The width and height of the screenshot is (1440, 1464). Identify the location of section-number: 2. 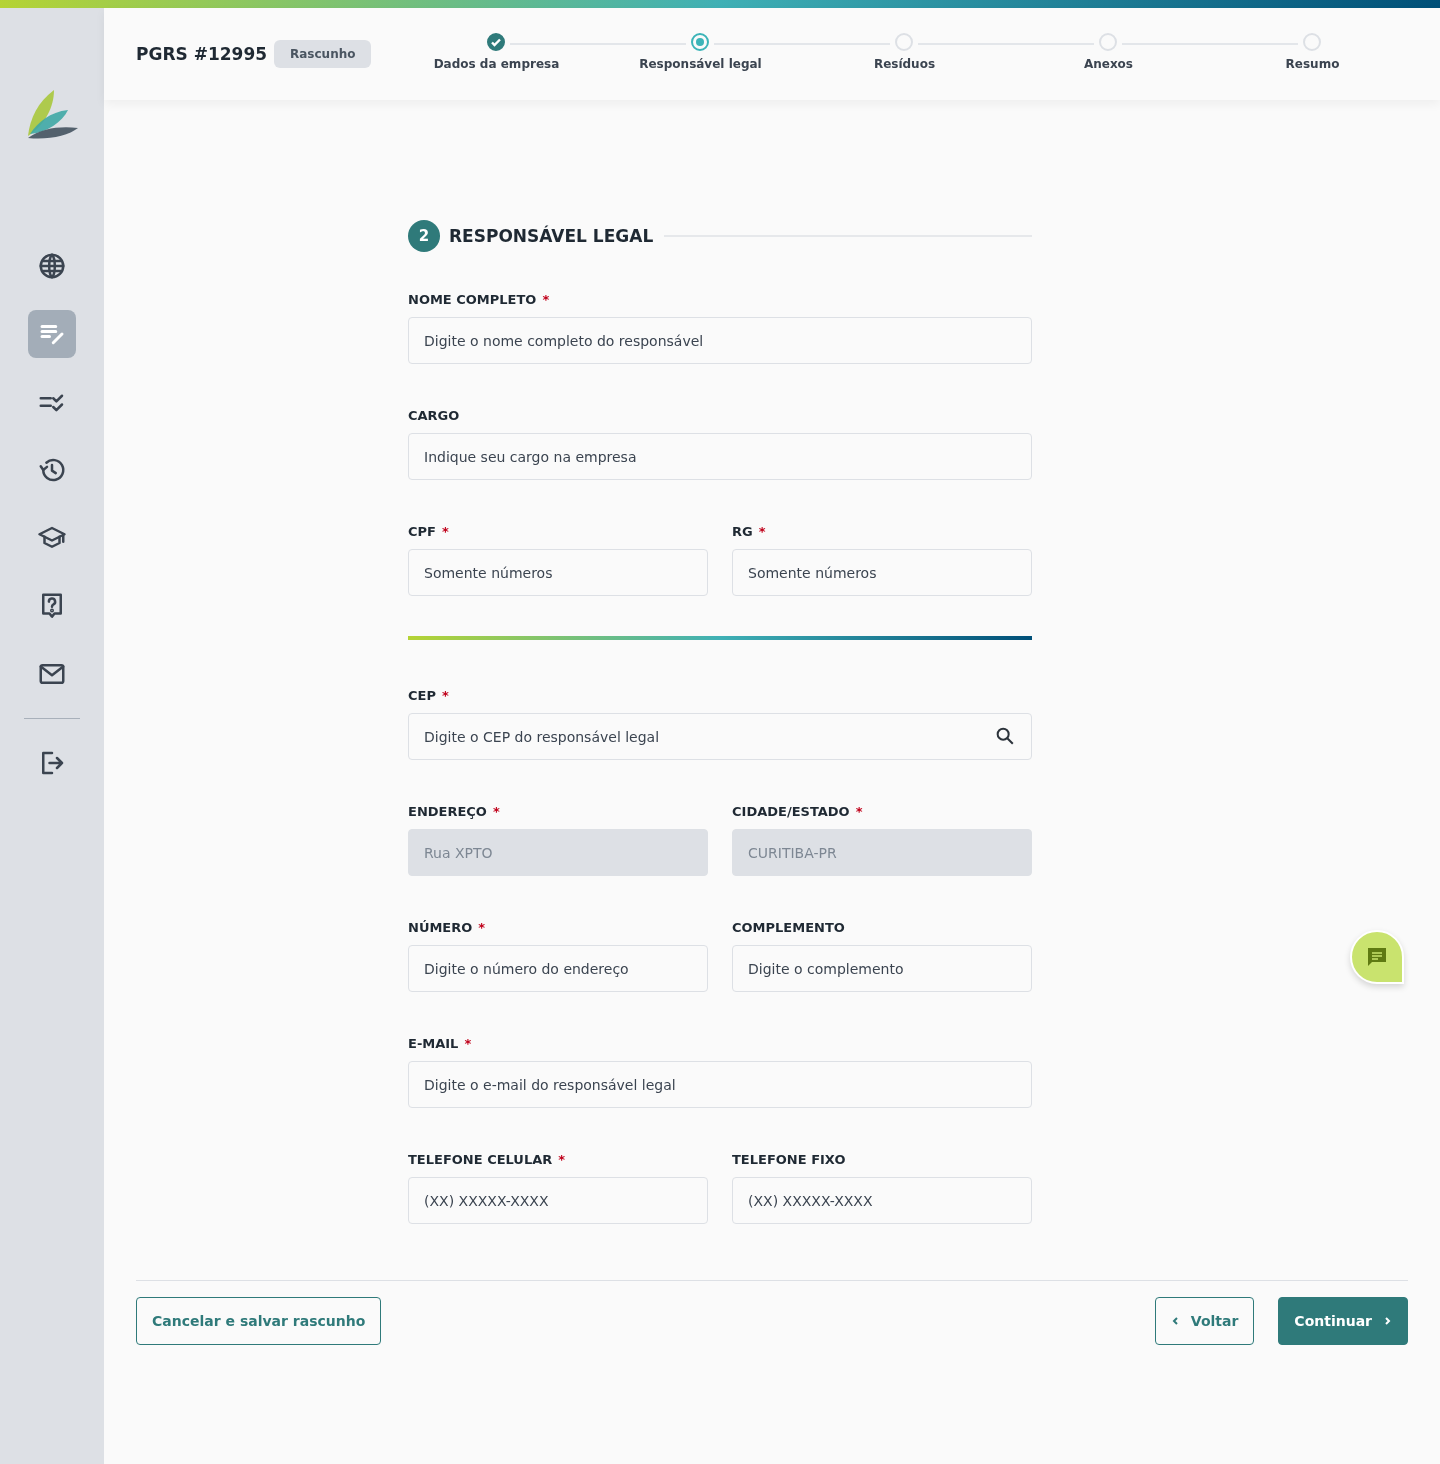
(424, 236).